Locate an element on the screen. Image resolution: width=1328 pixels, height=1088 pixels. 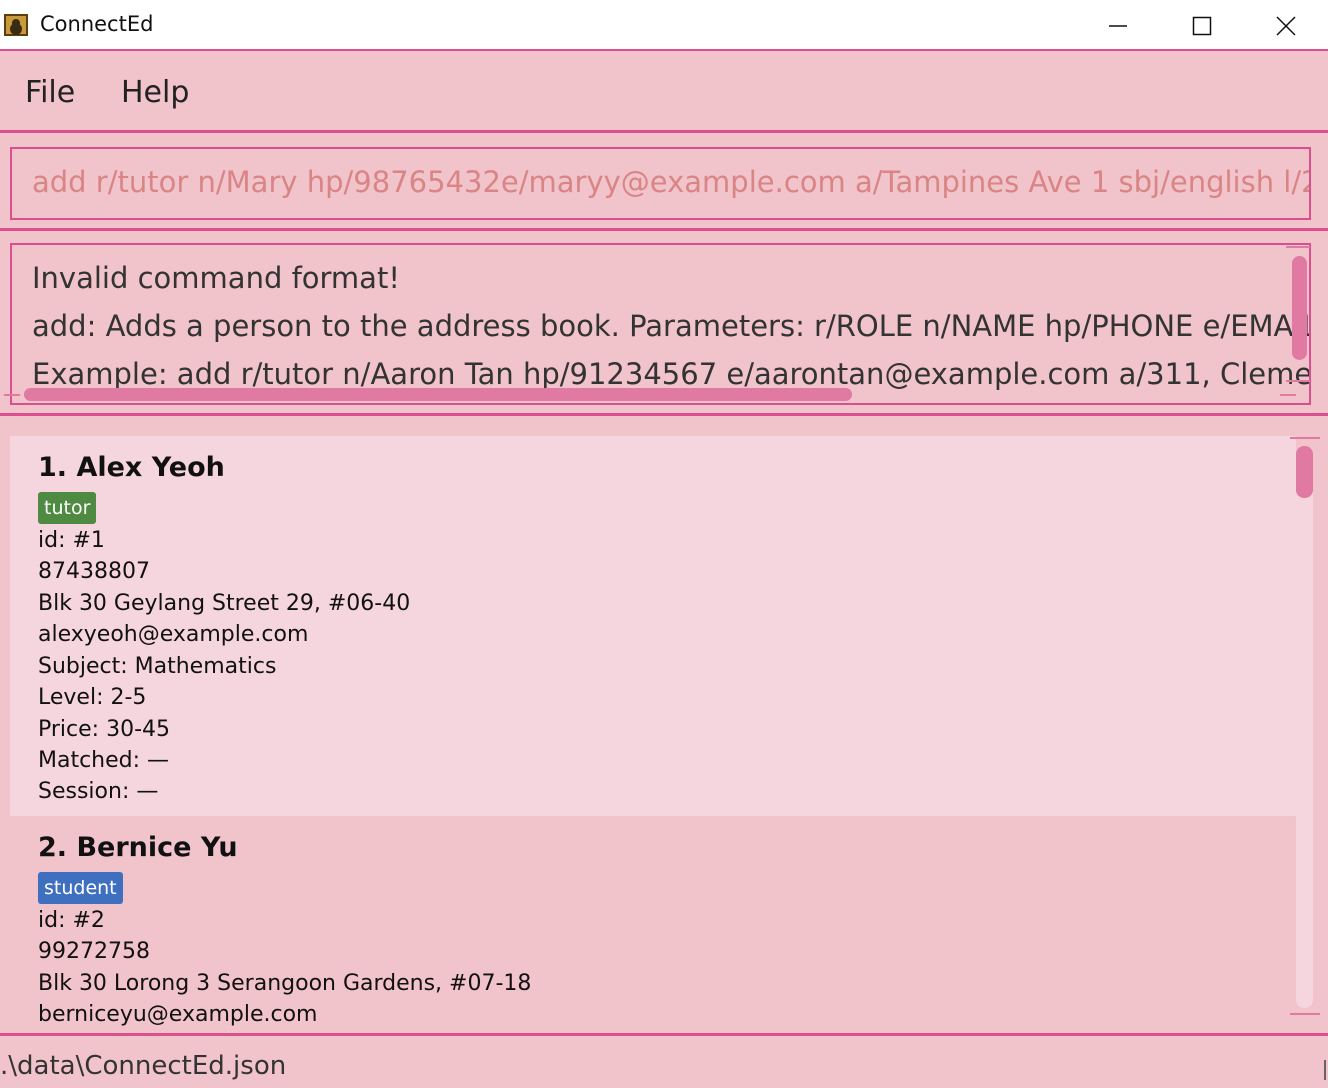
person-matched: Matched: — is located at coordinates (104, 760).